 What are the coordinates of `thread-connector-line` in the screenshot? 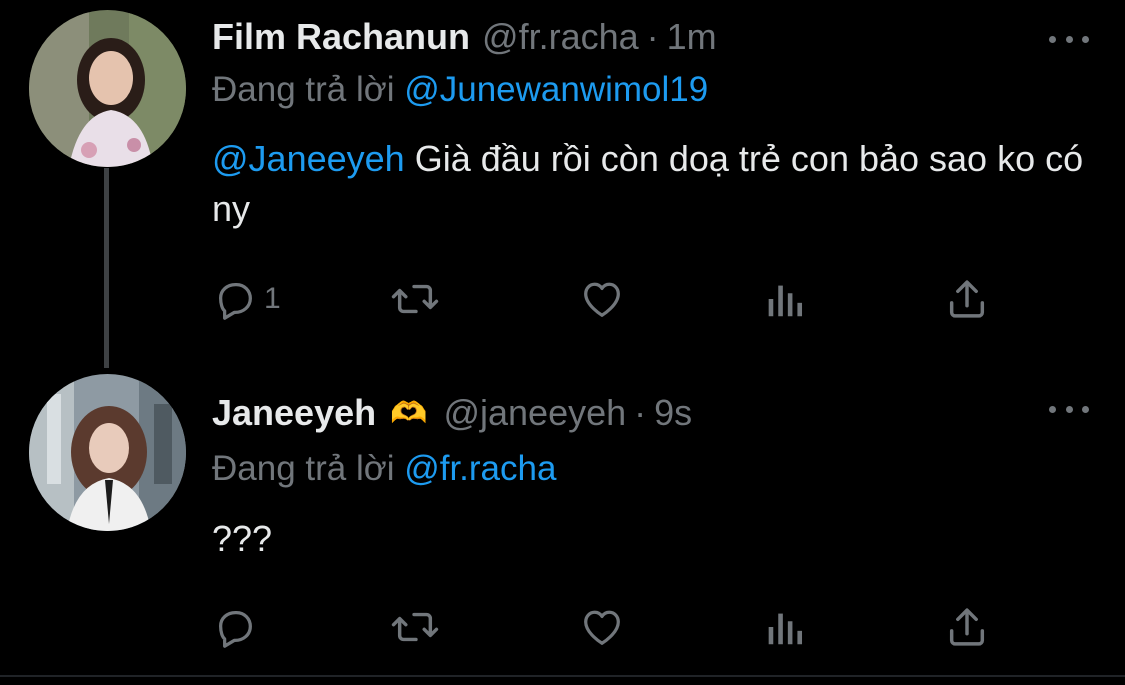 It's located at (106, 268).